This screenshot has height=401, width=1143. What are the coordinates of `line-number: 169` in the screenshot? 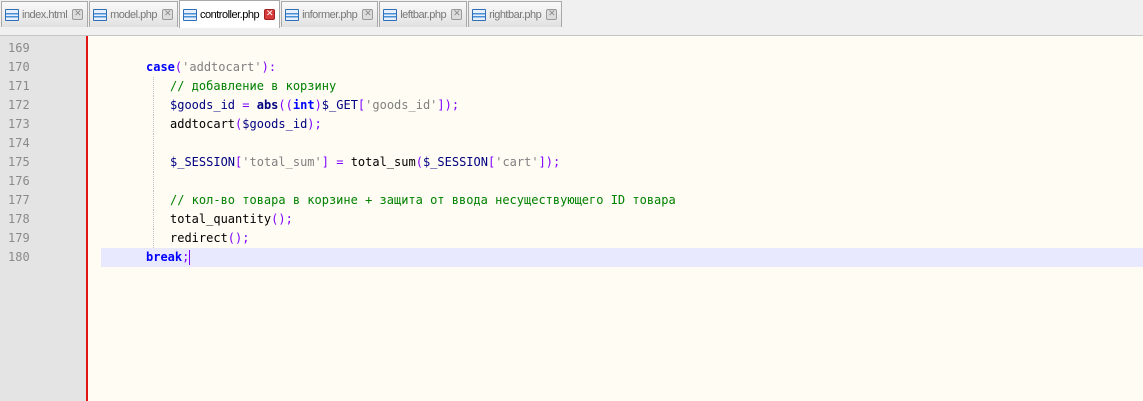 It's located at (19, 48).